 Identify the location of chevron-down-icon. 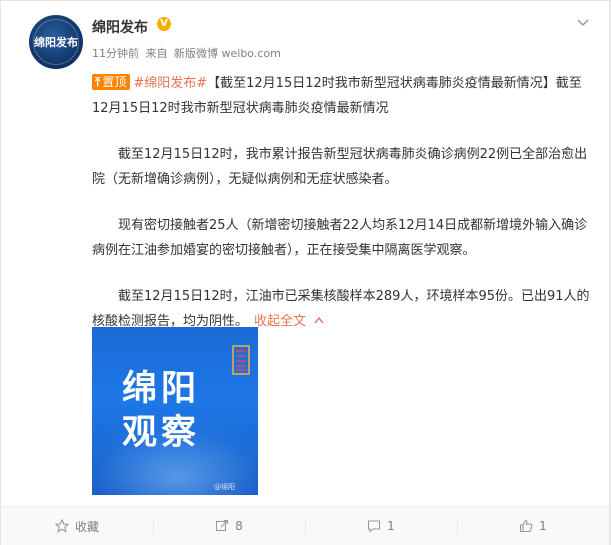
(583, 22).